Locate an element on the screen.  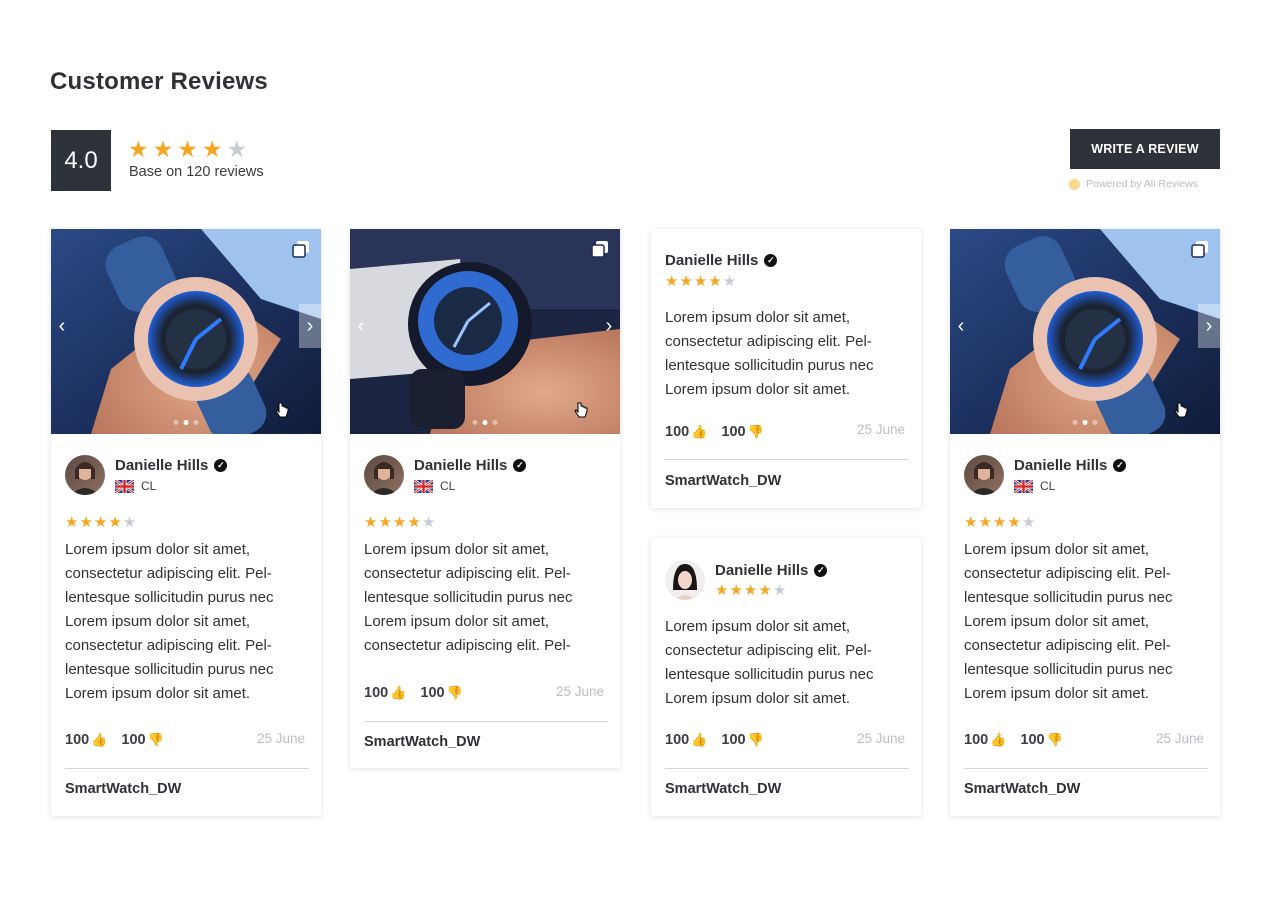
average-rating: 4.0 is located at coordinates (81, 160).